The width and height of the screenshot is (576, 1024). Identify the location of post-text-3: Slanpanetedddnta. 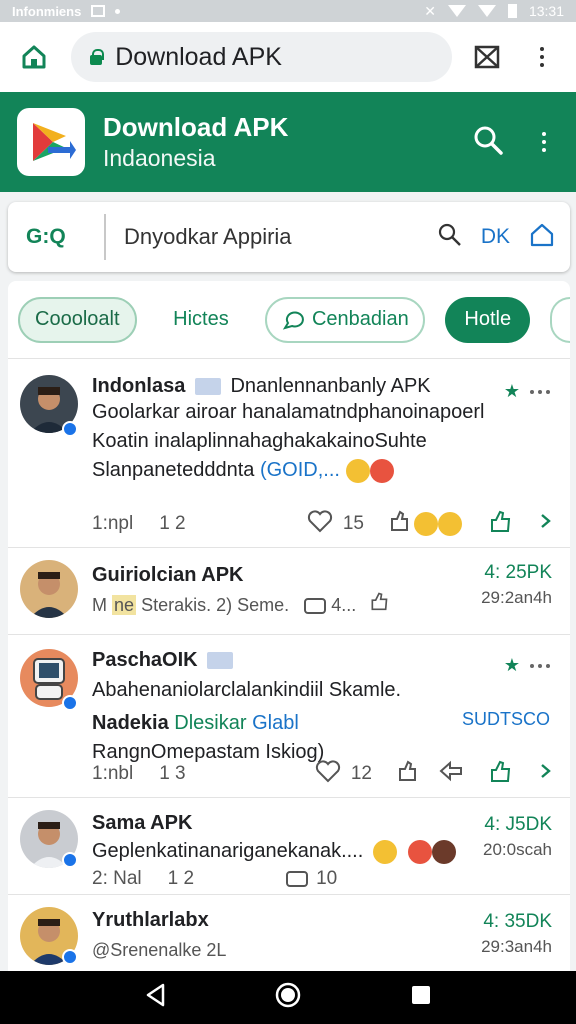
(173, 470).